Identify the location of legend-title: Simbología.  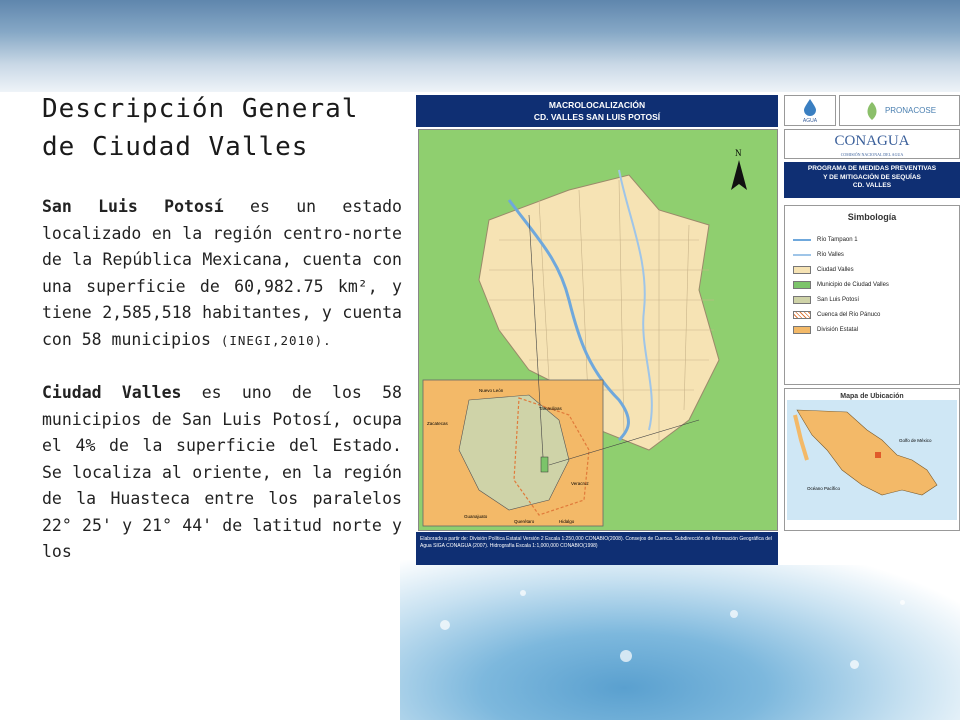
(872, 217).